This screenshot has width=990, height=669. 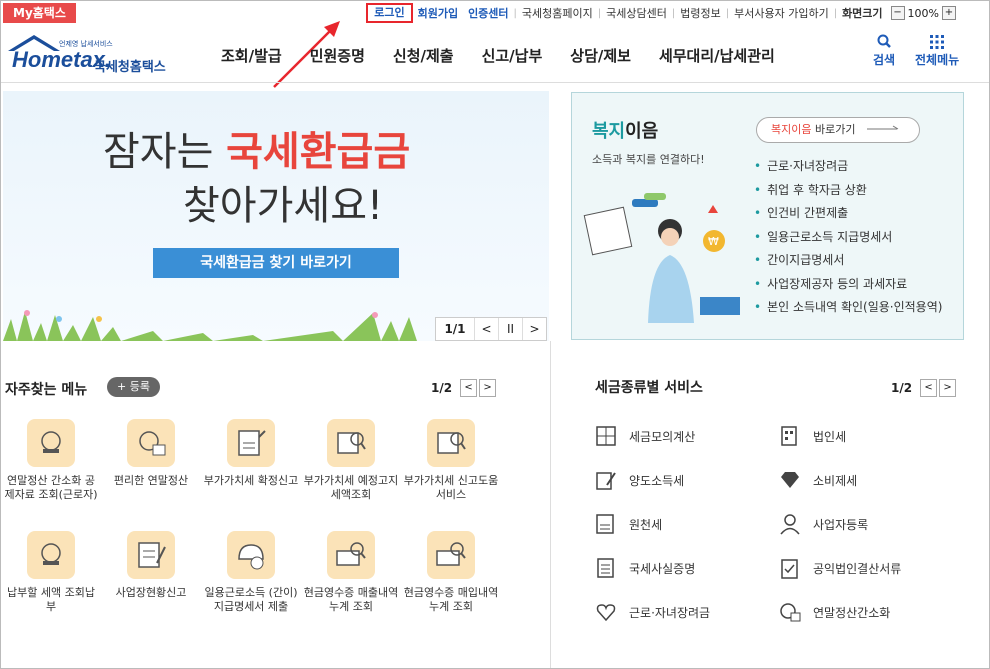 I want to click on search-button: 검색, so click(x=884, y=50).